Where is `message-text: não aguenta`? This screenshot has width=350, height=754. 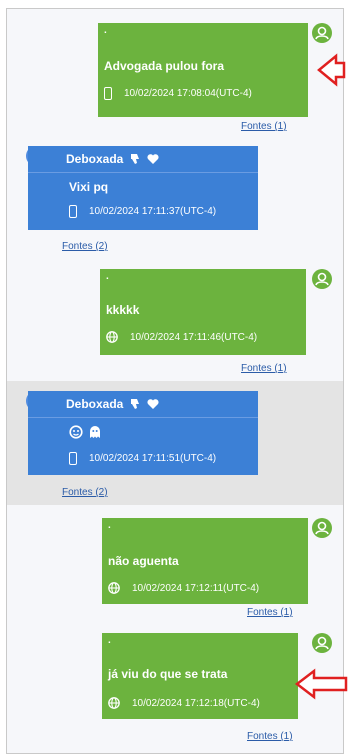
message-text: não aguenta is located at coordinates (143, 561).